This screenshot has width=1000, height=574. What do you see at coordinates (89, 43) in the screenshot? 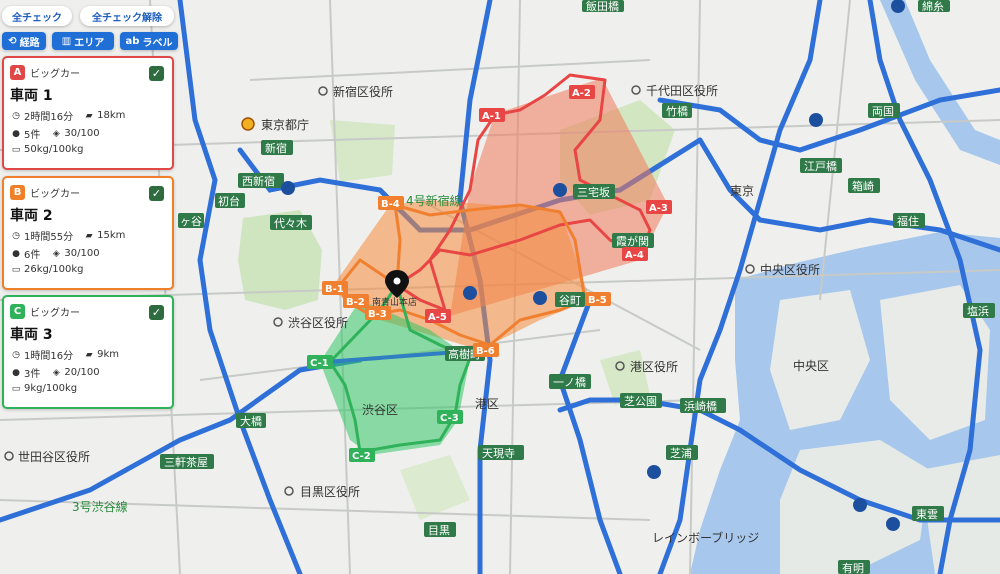
I see `area-label: エリア` at bounding box center [89, 43].